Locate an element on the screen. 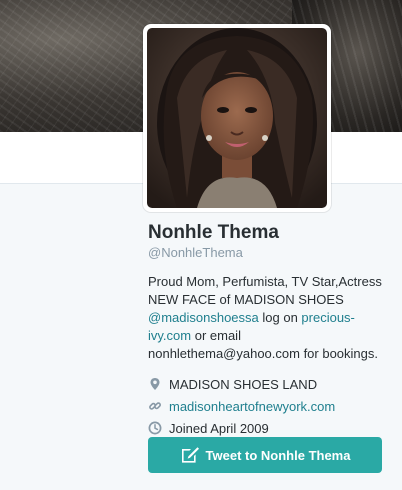 Image resolution: width=402 pixels, height=490 pixels. profile-joined-text: Joined April 2009 is located at coordinates (219, 428).